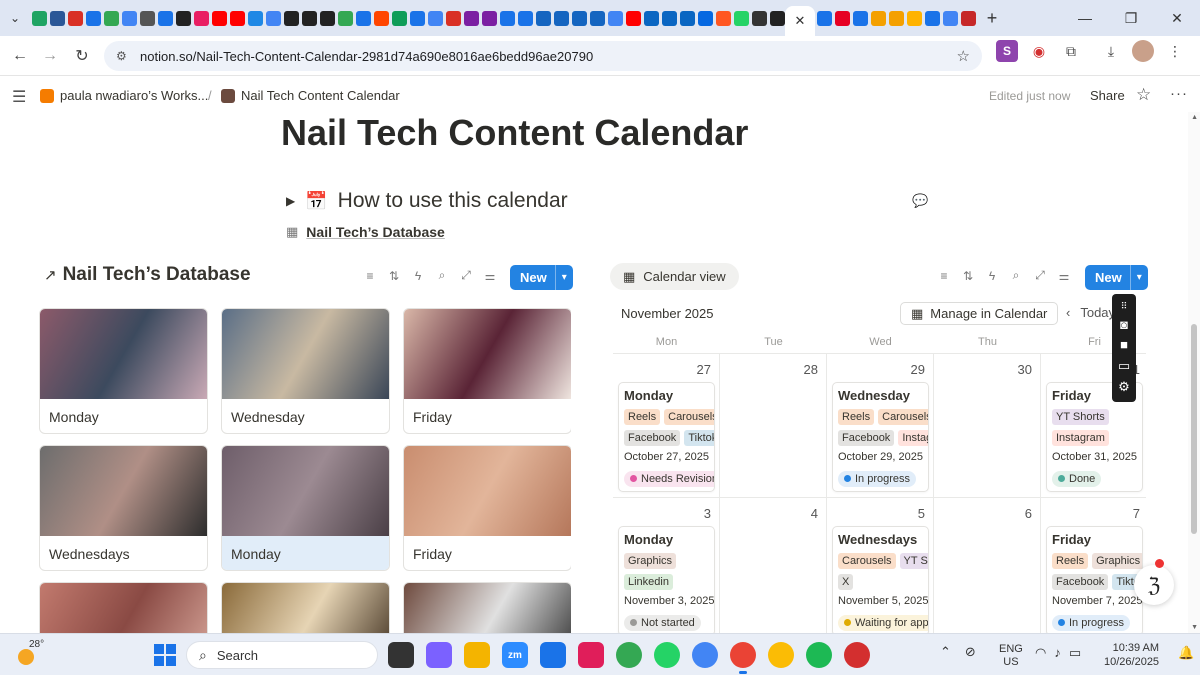 The width and height of the screenshot is (1200, 675). What do you see at coordinates (857, 655) in the screenshot?
I see `recorder-icon` at bounding box center [857, 655].